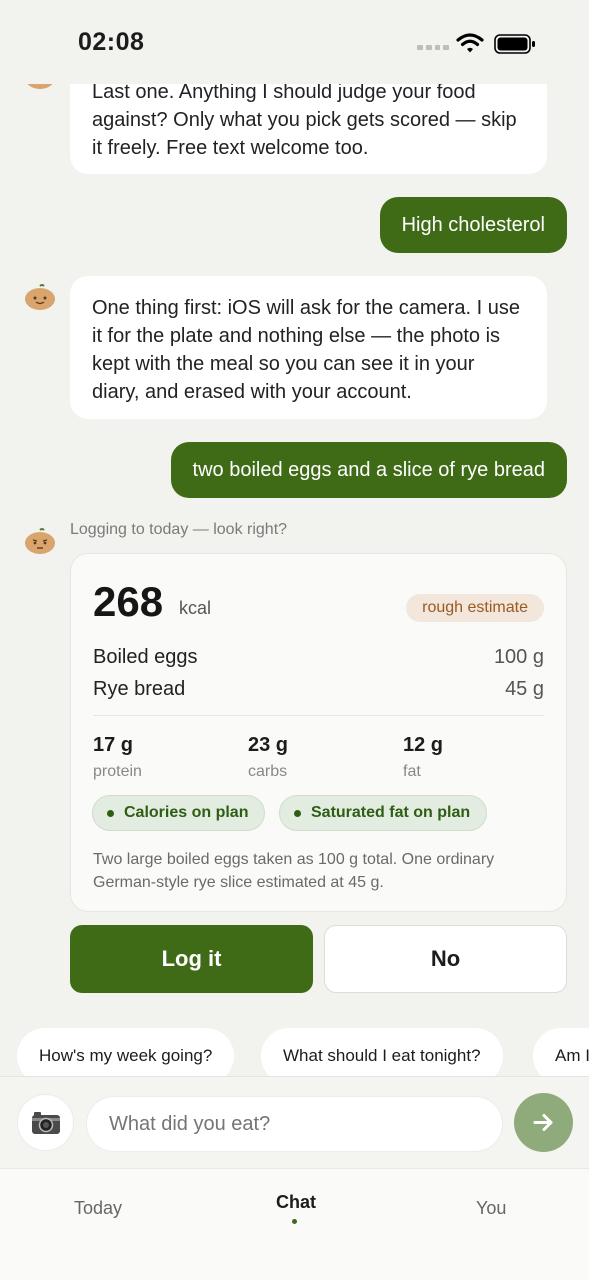 The width and height of the screenshot is (589, 1280). What do you see at coordinates (518, 657) in the screenshot?
I see `food-item-qty: 100 g` at bounding box center [518, 657].